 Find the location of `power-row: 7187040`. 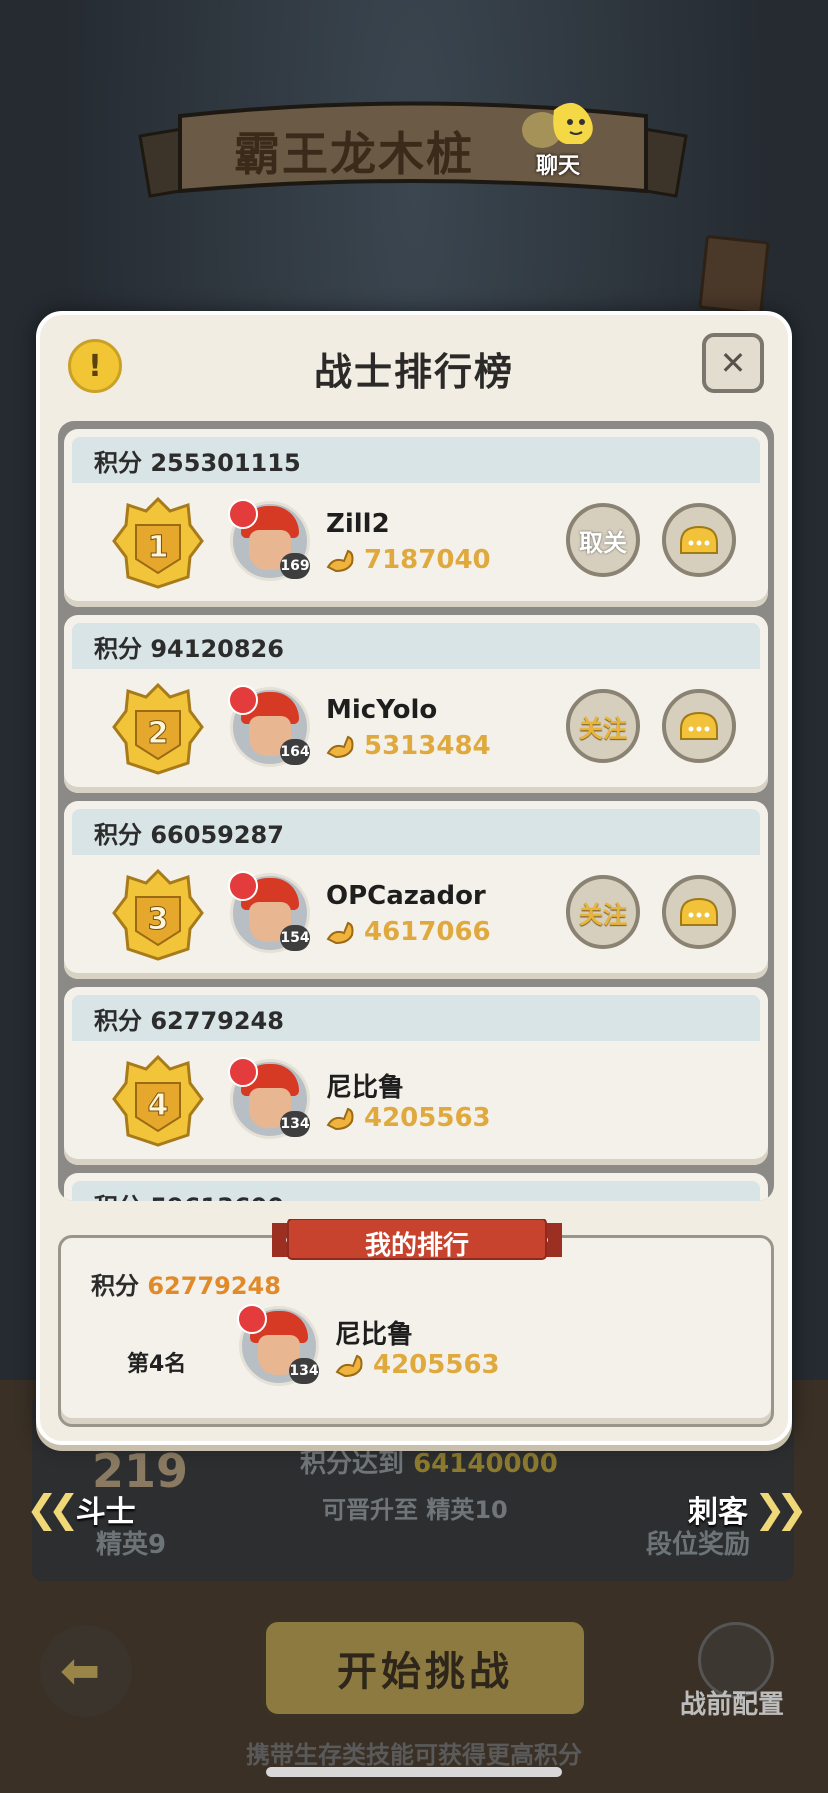

power-row: 7187040 is located at coordinates (408, 560).